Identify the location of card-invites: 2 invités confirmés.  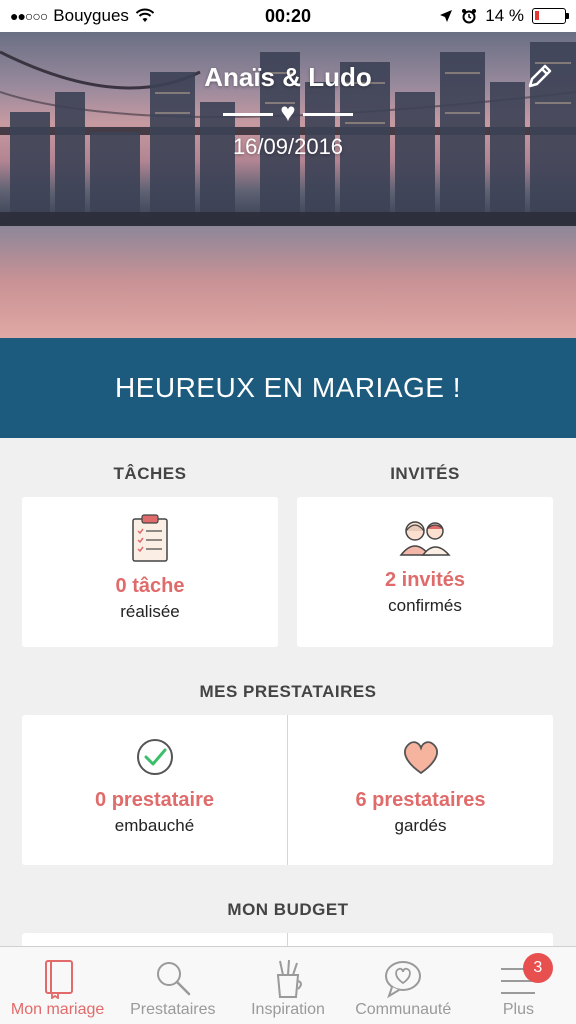
(425, 572).